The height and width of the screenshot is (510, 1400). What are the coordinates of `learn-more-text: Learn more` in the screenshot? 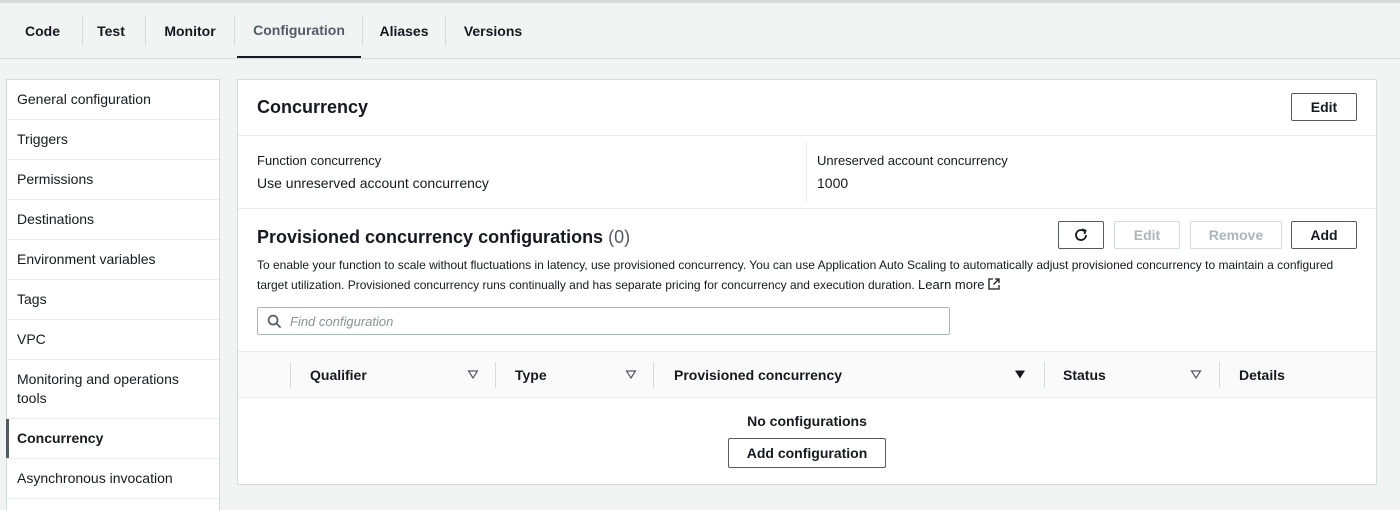 It's located at (951, 284).